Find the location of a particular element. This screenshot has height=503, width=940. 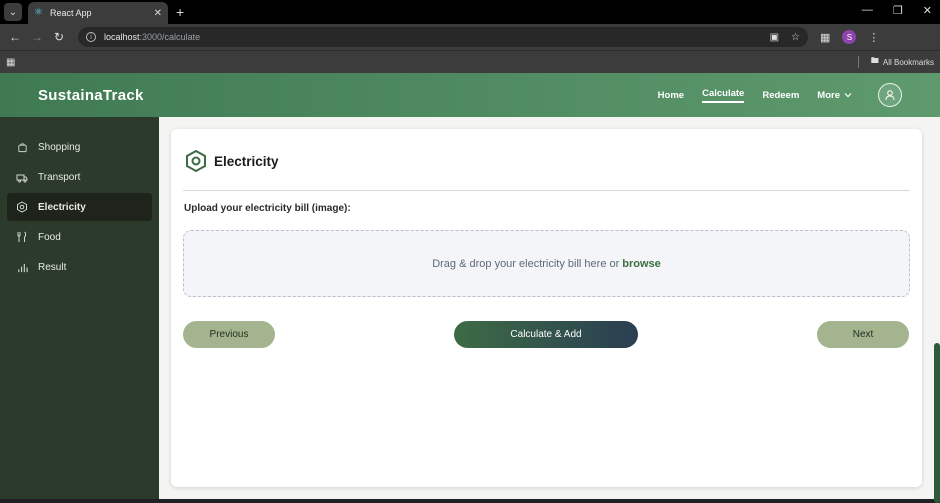

browse-link: browse is located at coordinates (641, 264).